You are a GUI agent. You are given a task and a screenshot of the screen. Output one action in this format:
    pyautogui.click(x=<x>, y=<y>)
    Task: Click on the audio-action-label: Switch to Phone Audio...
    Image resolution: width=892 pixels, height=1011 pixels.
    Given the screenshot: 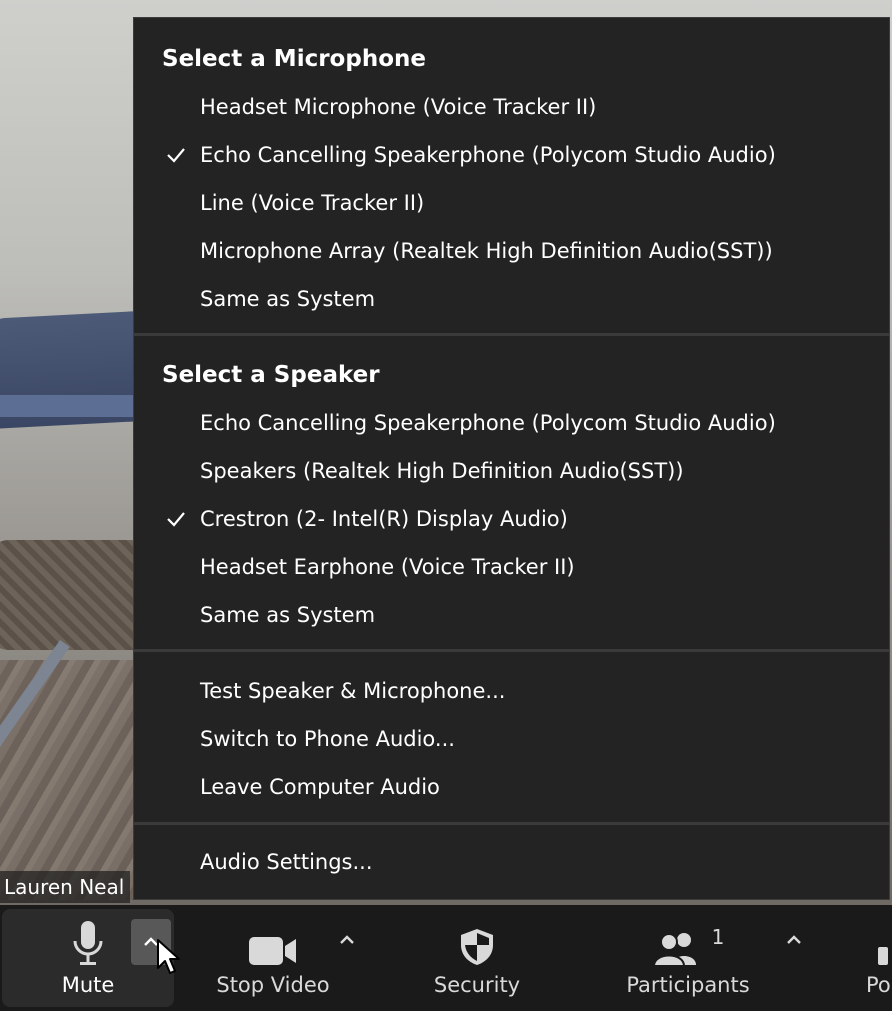 What is the action you would take?
    pyautogui.click(x=327, y=739)
    